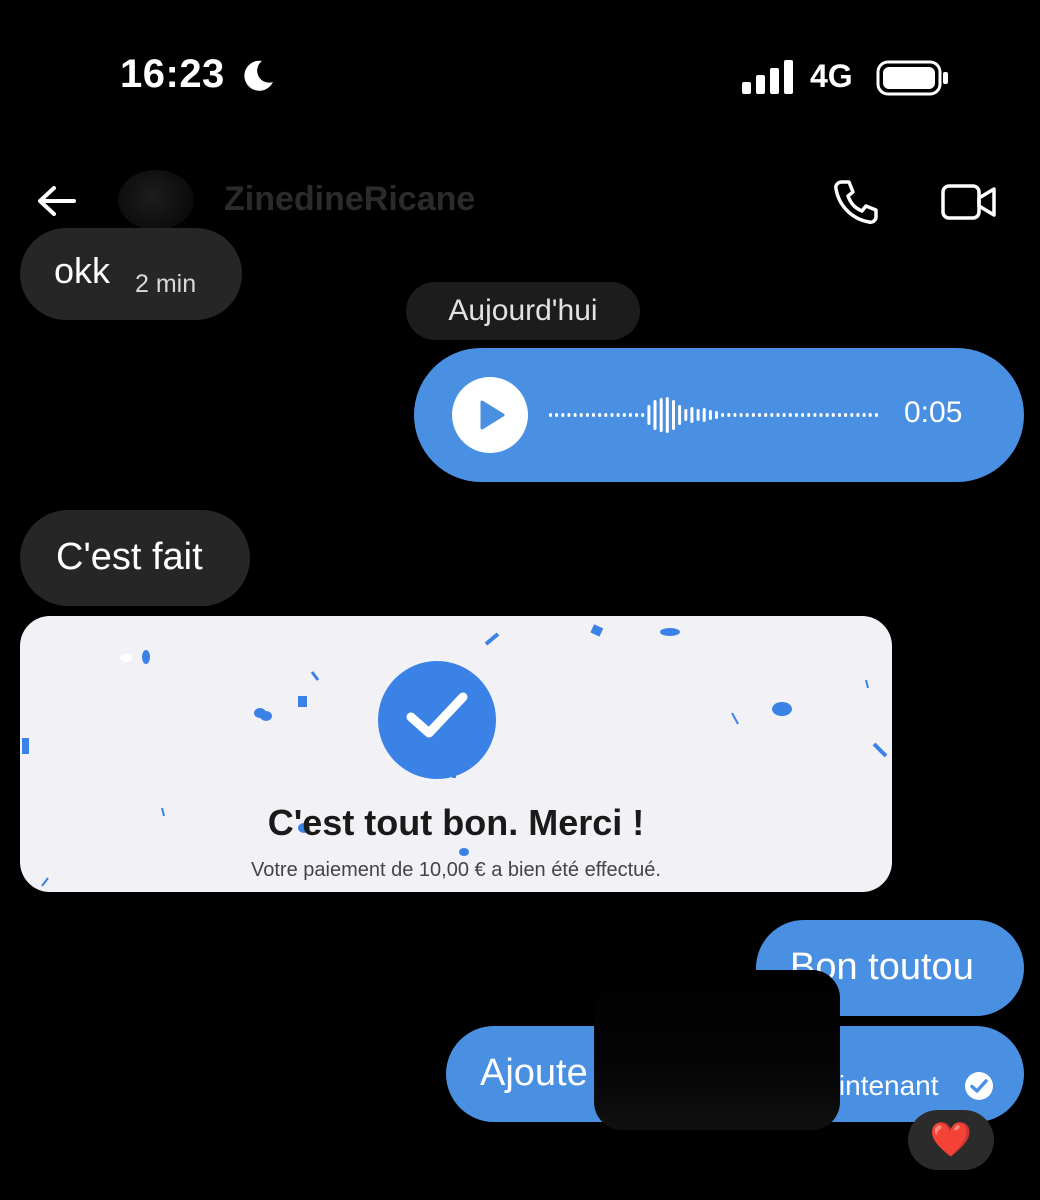 The width and height of the screenshot is (1040, 1200). I want to click on check-circle-icon, so click(437, 720).